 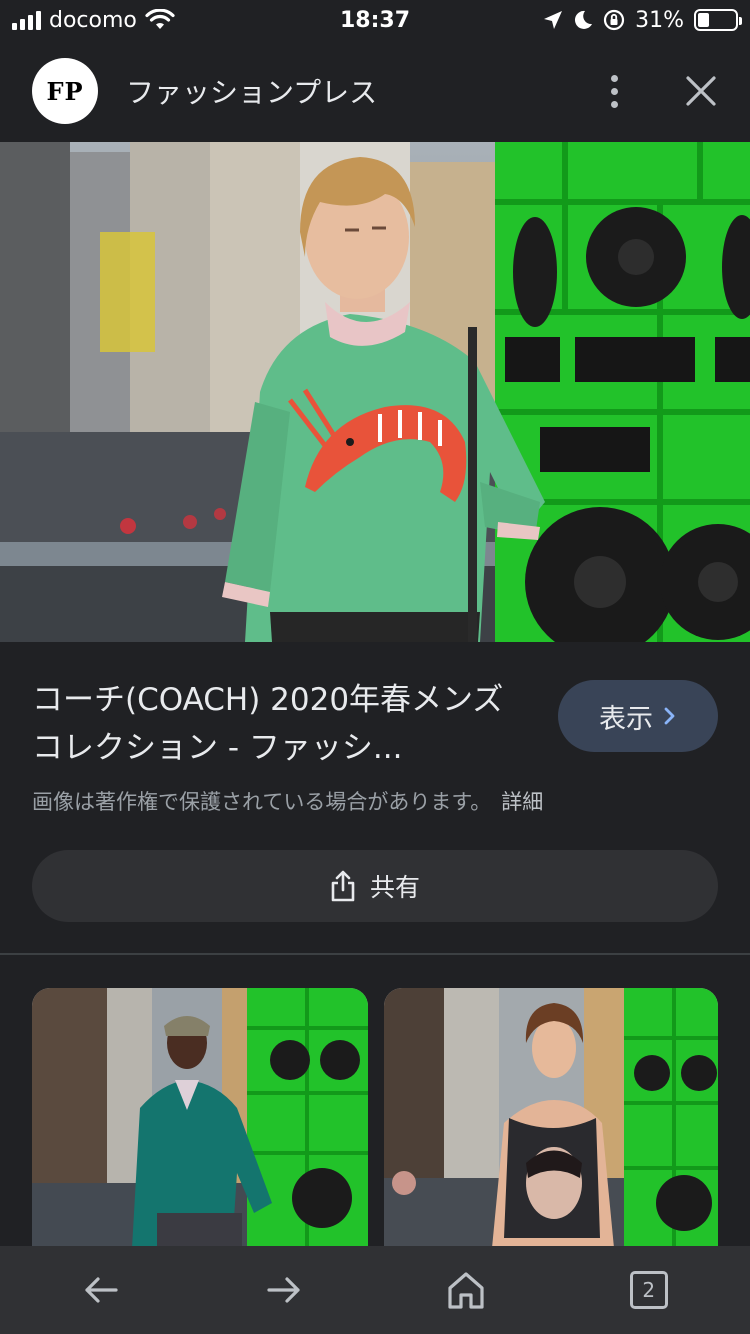 What do you see at coordinates (614, 91) in the screenshot?
I see `more-vert-icon` at bounding box center [614, 91].